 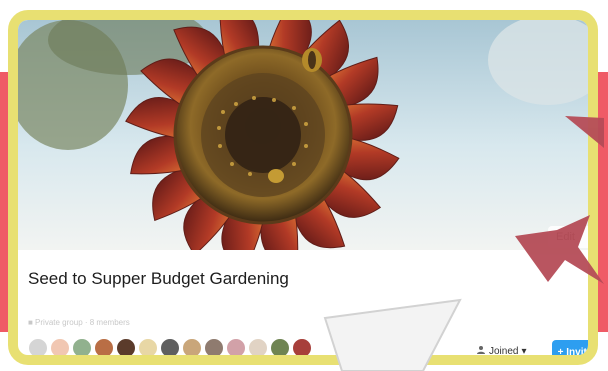 What do you see at coordinates (504, 351) in the screenshot?
I see `joined-label: Joined` at bounding box center [504, 351].